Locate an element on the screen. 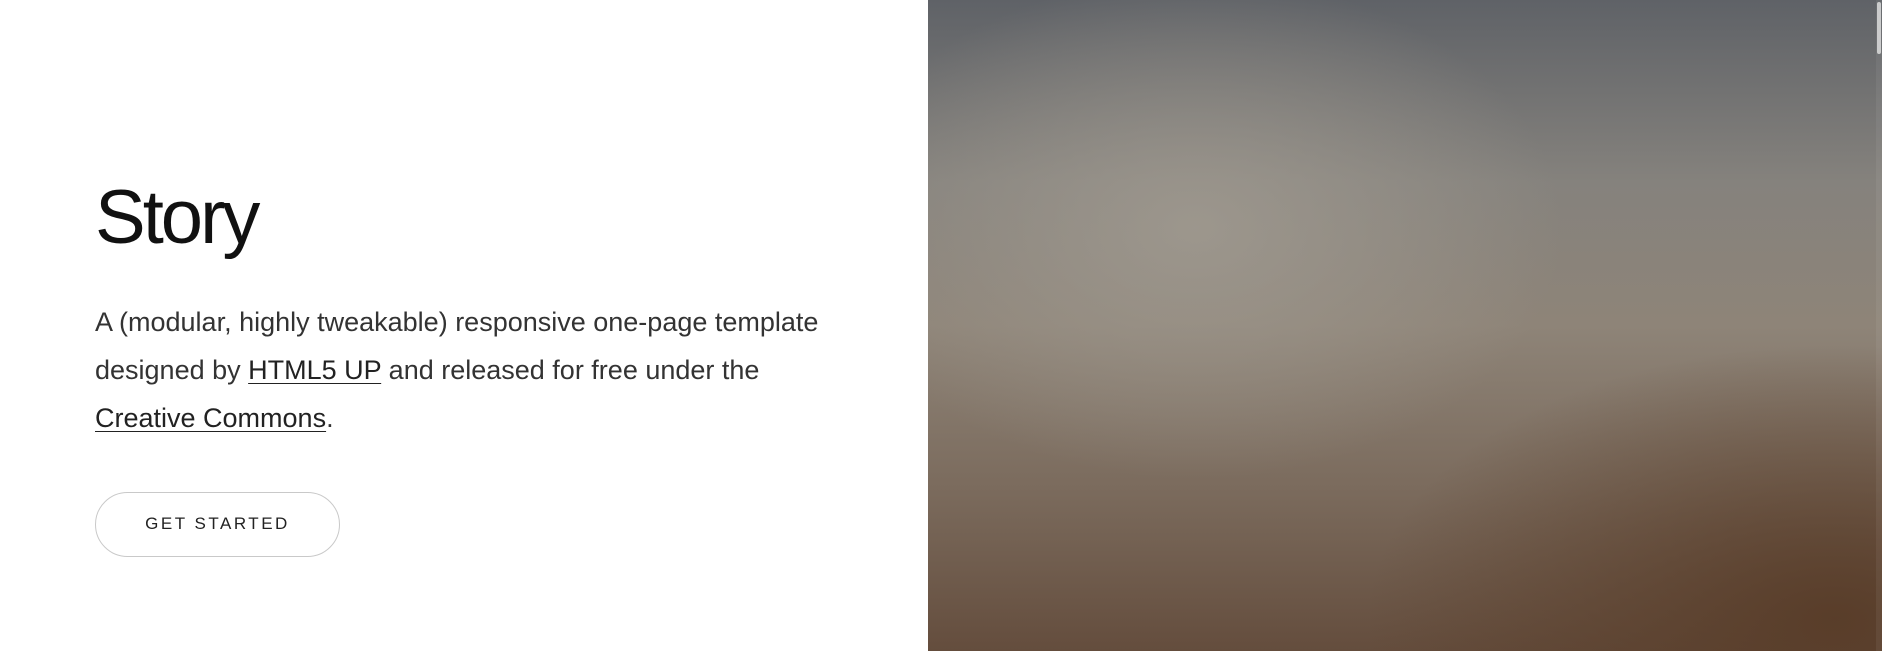 This screenshot has width=1882, height=651. get-started-button: GET STARTED is located at coordinates (217, 524).